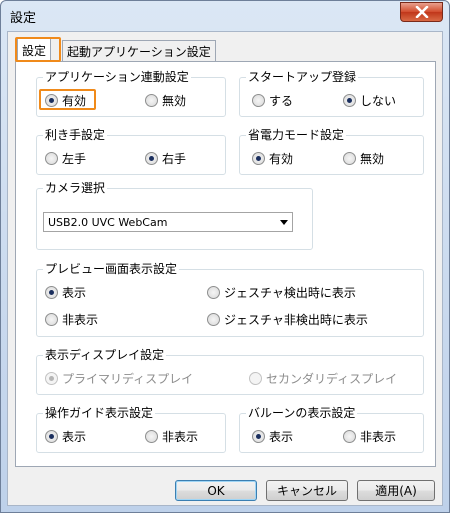 The image size is (450, 513). Describe the element at coordinates (290, 293) in the screenshot. I see `radio-label: ジェスチャ検出時に表示` at that location.